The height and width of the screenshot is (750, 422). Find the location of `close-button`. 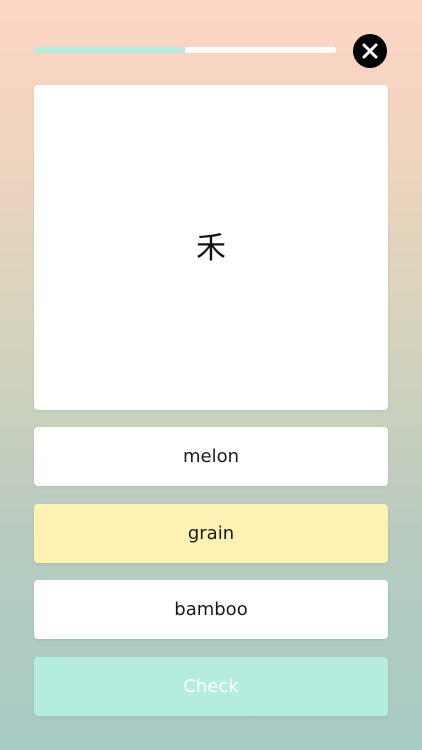

close-button is located at coordinates (370, 51).